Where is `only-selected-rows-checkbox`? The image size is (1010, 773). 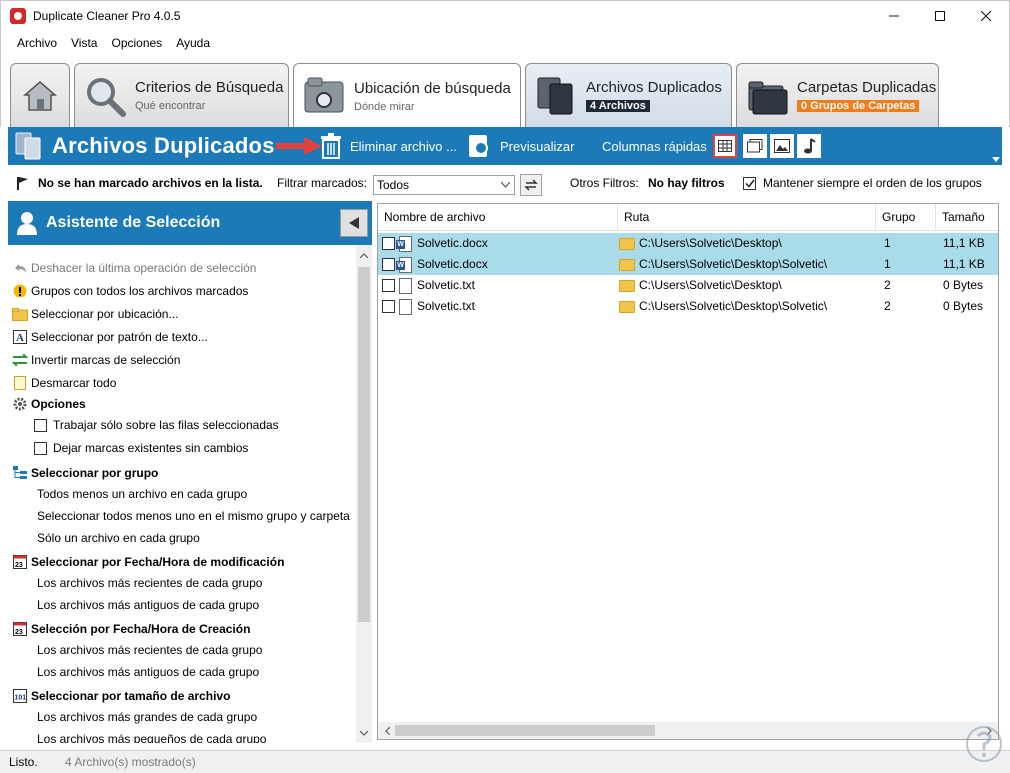 only-selected-rows-checkbox is located at coordinates (40, 425).